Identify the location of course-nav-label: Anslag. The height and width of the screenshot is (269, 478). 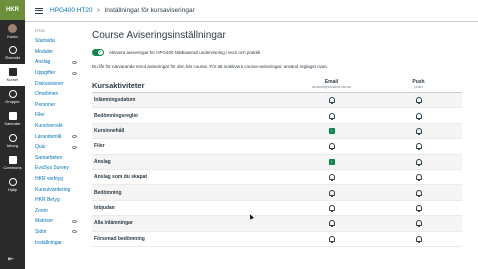
(43, 62).